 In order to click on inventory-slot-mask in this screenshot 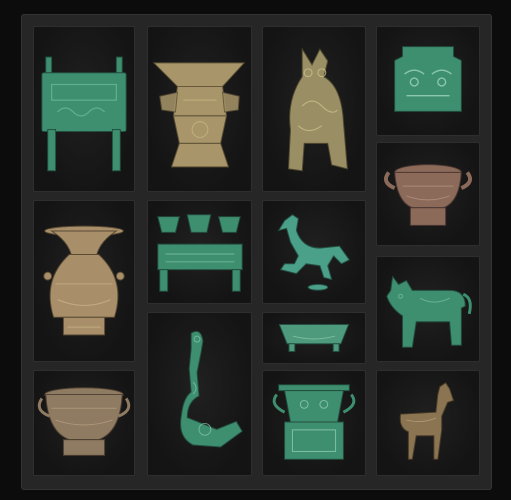, I will do `click(428, 81)`.